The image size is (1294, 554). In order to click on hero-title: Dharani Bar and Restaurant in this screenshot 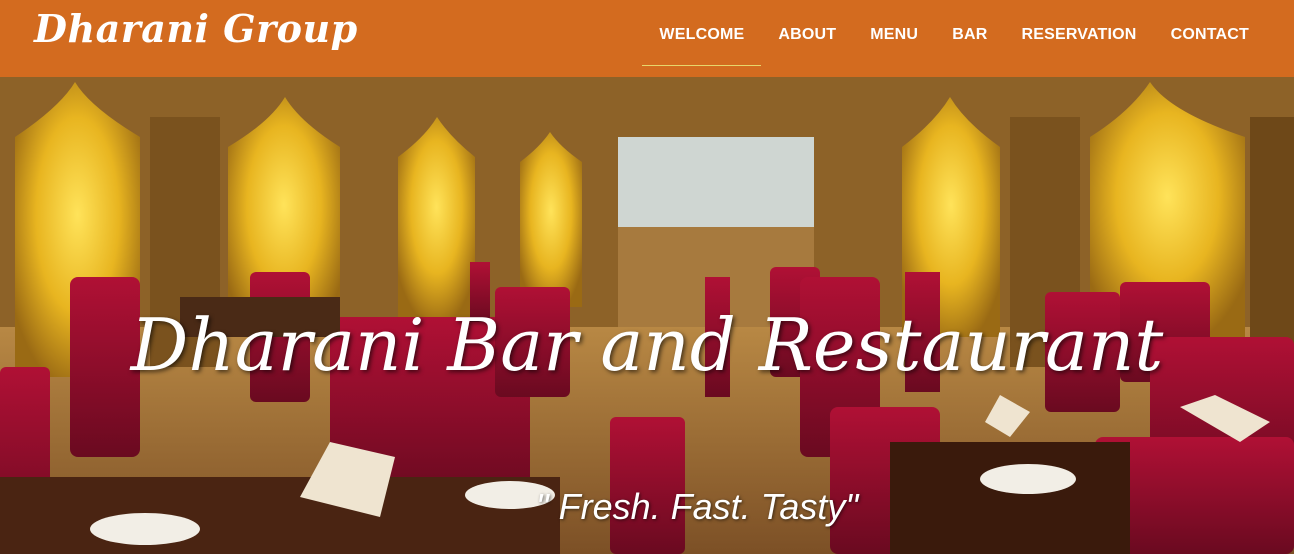, I will do `click(647, 345)`.